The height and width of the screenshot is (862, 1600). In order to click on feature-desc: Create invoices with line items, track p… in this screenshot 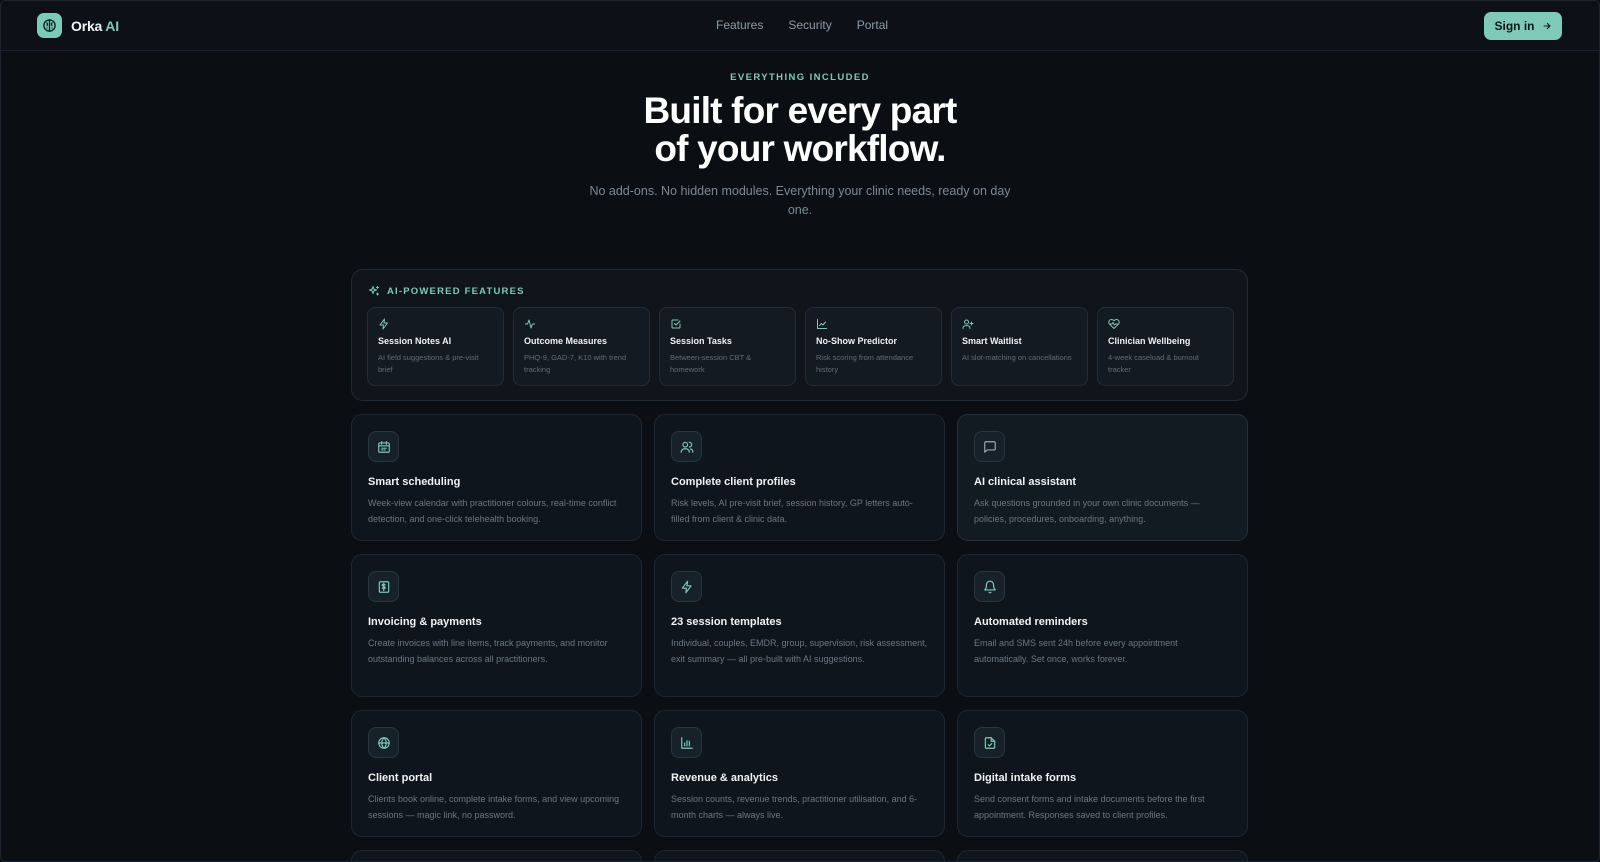, I will do `click(488, 651)`.